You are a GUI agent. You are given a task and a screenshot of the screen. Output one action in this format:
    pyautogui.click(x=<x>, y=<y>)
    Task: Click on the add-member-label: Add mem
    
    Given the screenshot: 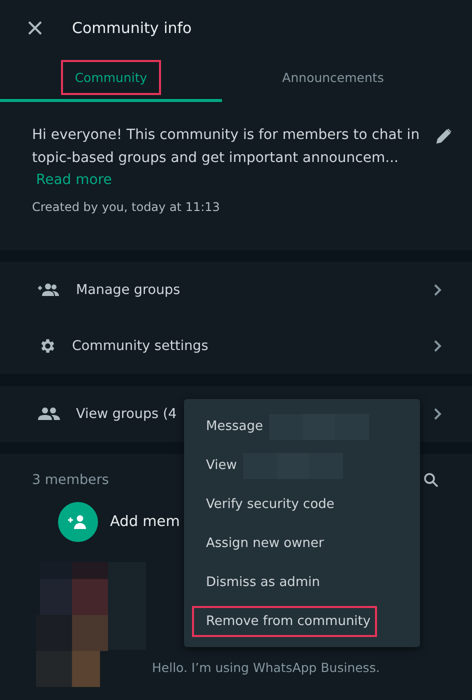 What is the action you would take?
    pyautogui.click(x=145, y=522)
    